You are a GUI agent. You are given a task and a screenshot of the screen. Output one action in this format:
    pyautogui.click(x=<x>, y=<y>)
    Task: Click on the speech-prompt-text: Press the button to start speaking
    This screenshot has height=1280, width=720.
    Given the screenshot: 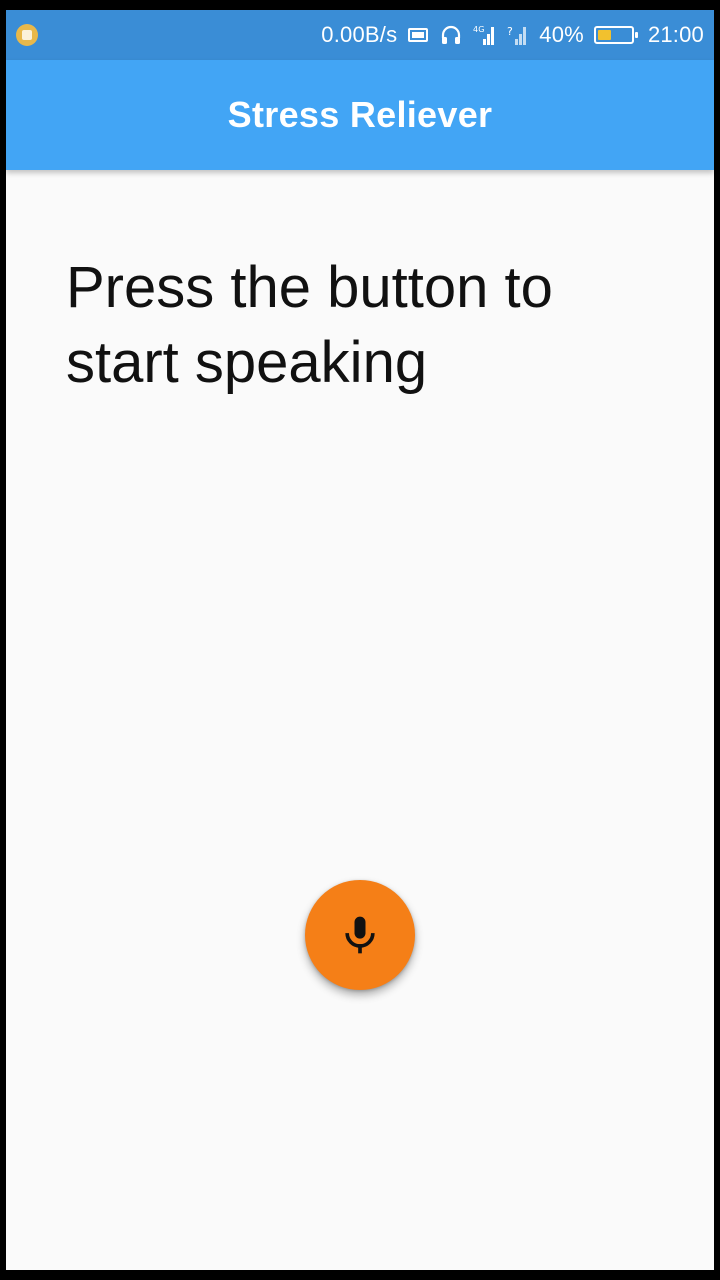 What is the action you would take?
    pyautogui.click(x=309, y=325)
    